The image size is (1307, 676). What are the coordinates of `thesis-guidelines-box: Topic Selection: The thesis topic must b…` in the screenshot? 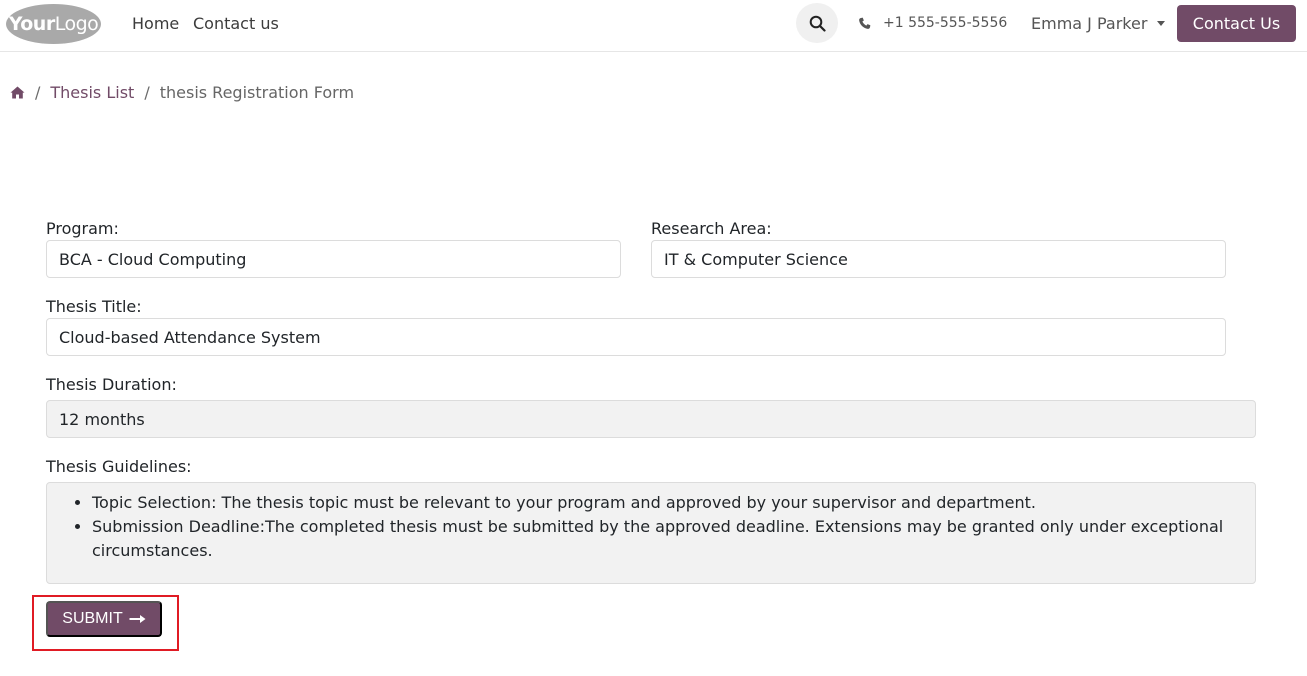 It's located at (651, 533).